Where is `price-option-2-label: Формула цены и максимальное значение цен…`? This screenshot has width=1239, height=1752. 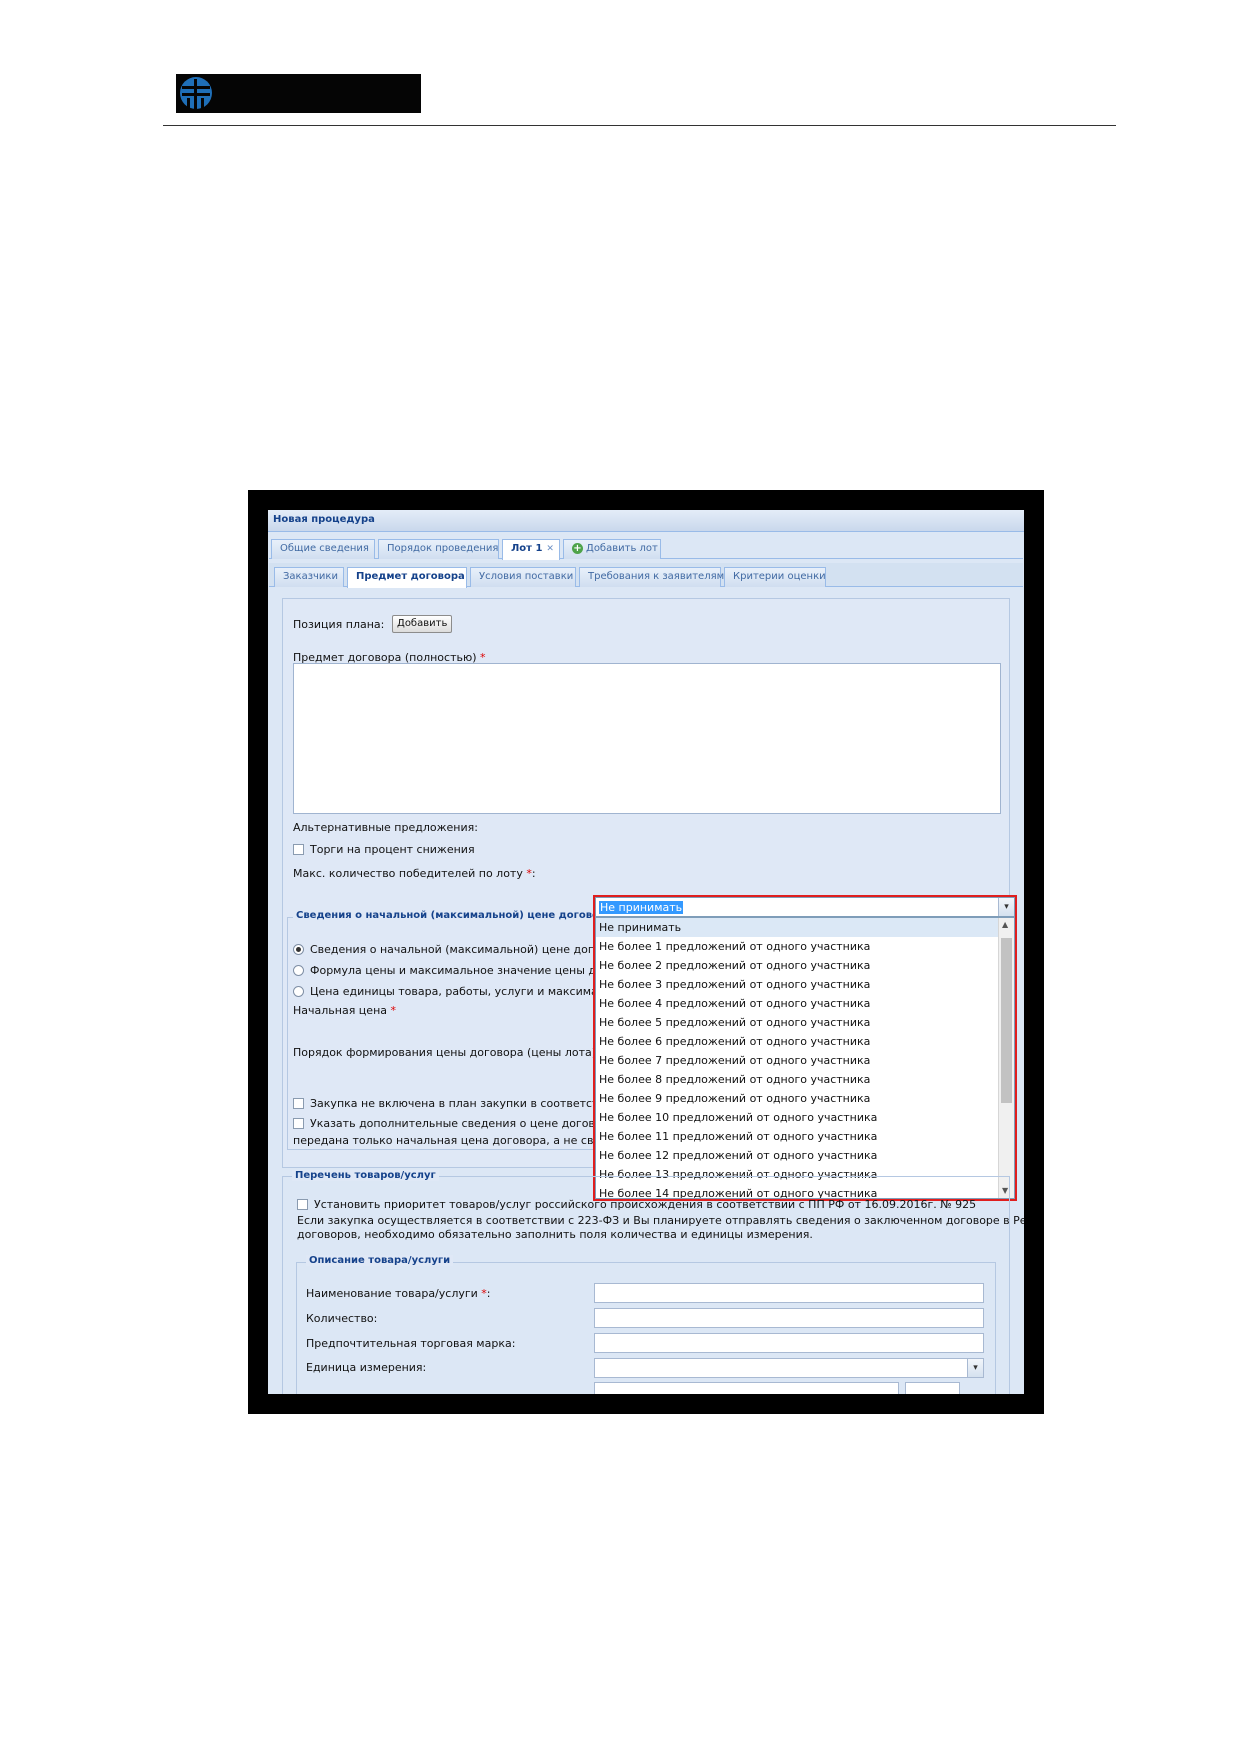
price-option-2-label: Формула цены и максимальное значение цен… is located at coordinates (463, 970).